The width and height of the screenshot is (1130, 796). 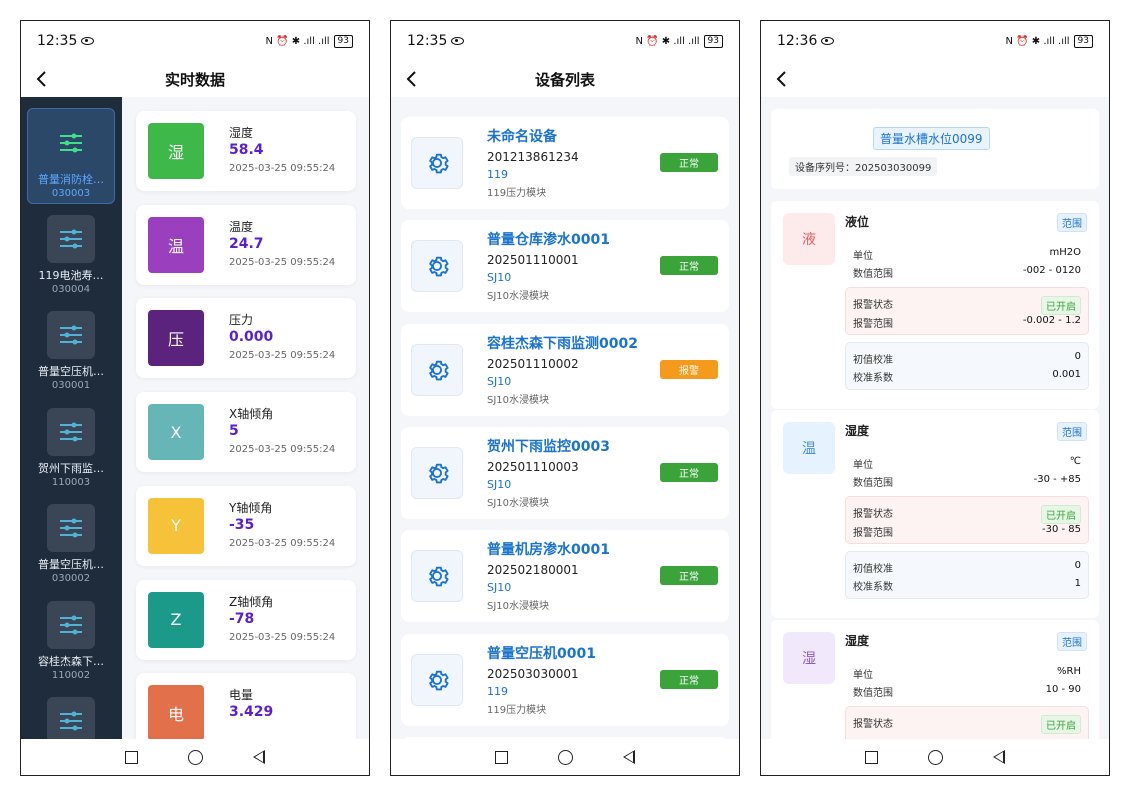 I want to click on sidebar-device-item, so click(x=71, y=714).